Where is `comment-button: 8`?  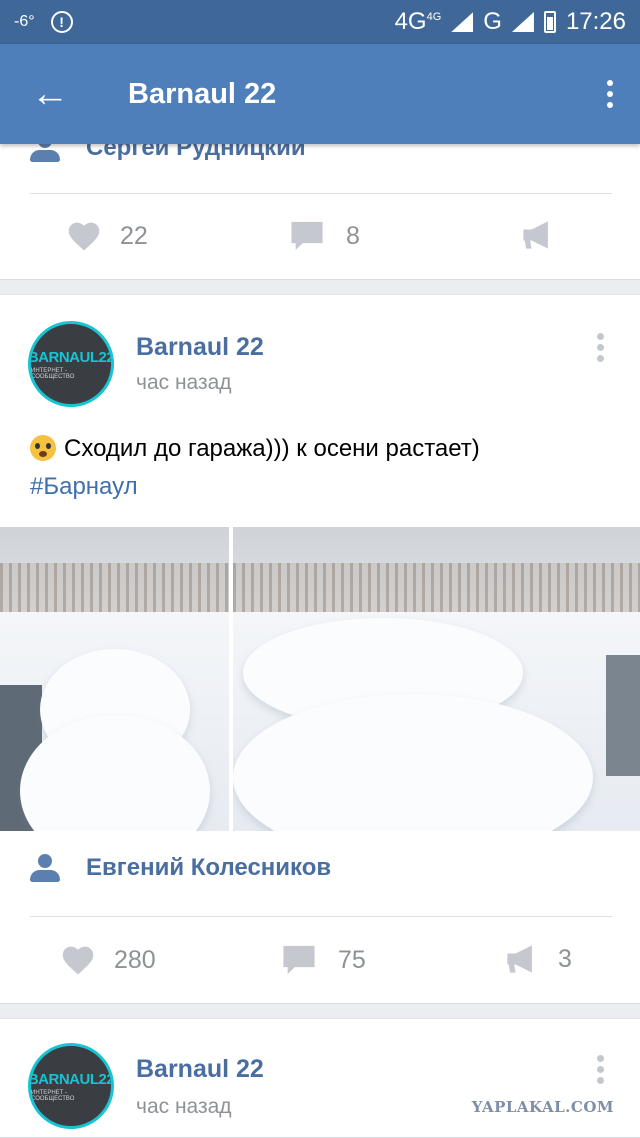 comment-button: 8 is located at coordinates (325, 236).